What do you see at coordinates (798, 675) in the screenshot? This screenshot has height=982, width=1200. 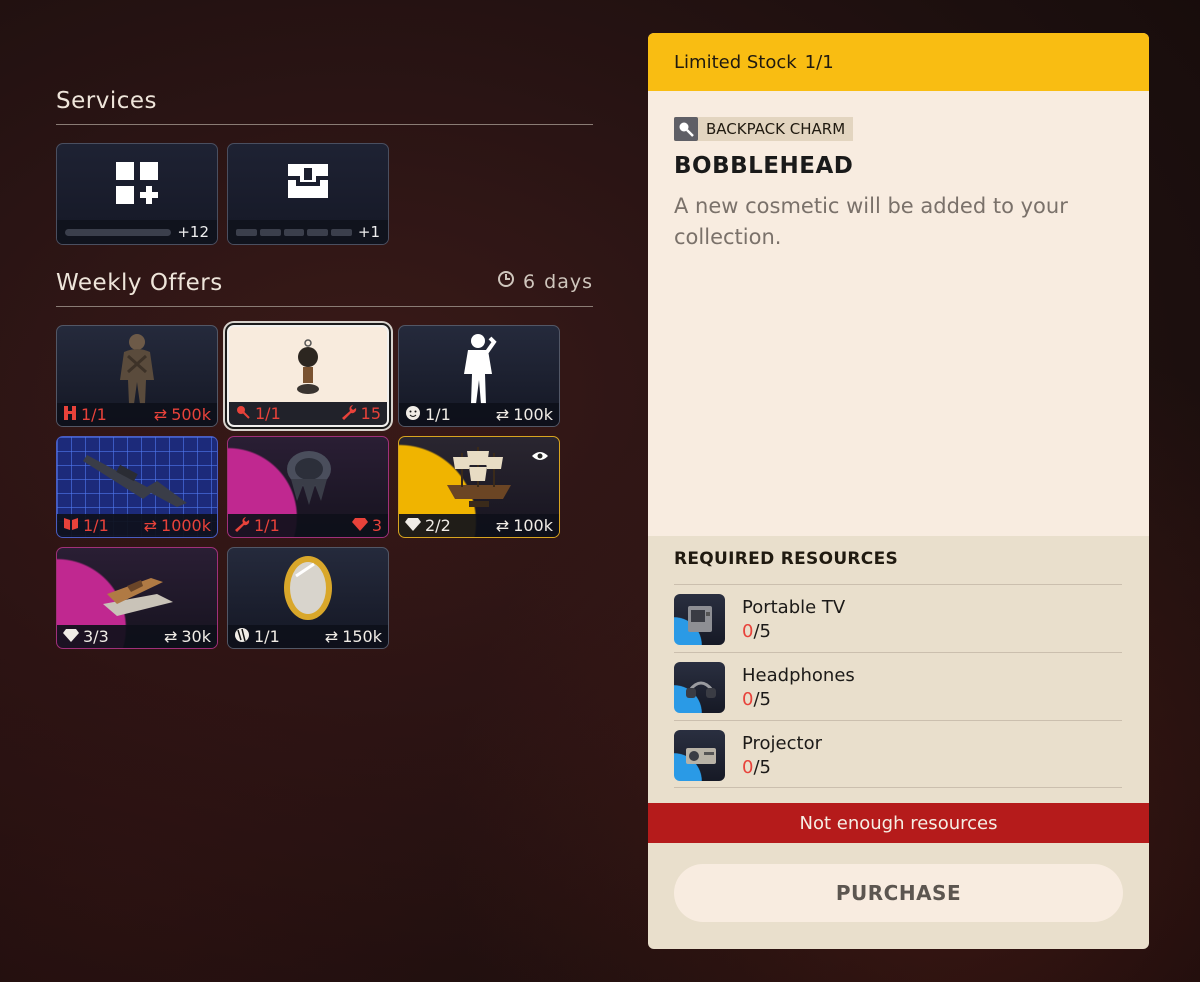 I see `resource-name: Headphones` at bounding box center [798, 675].